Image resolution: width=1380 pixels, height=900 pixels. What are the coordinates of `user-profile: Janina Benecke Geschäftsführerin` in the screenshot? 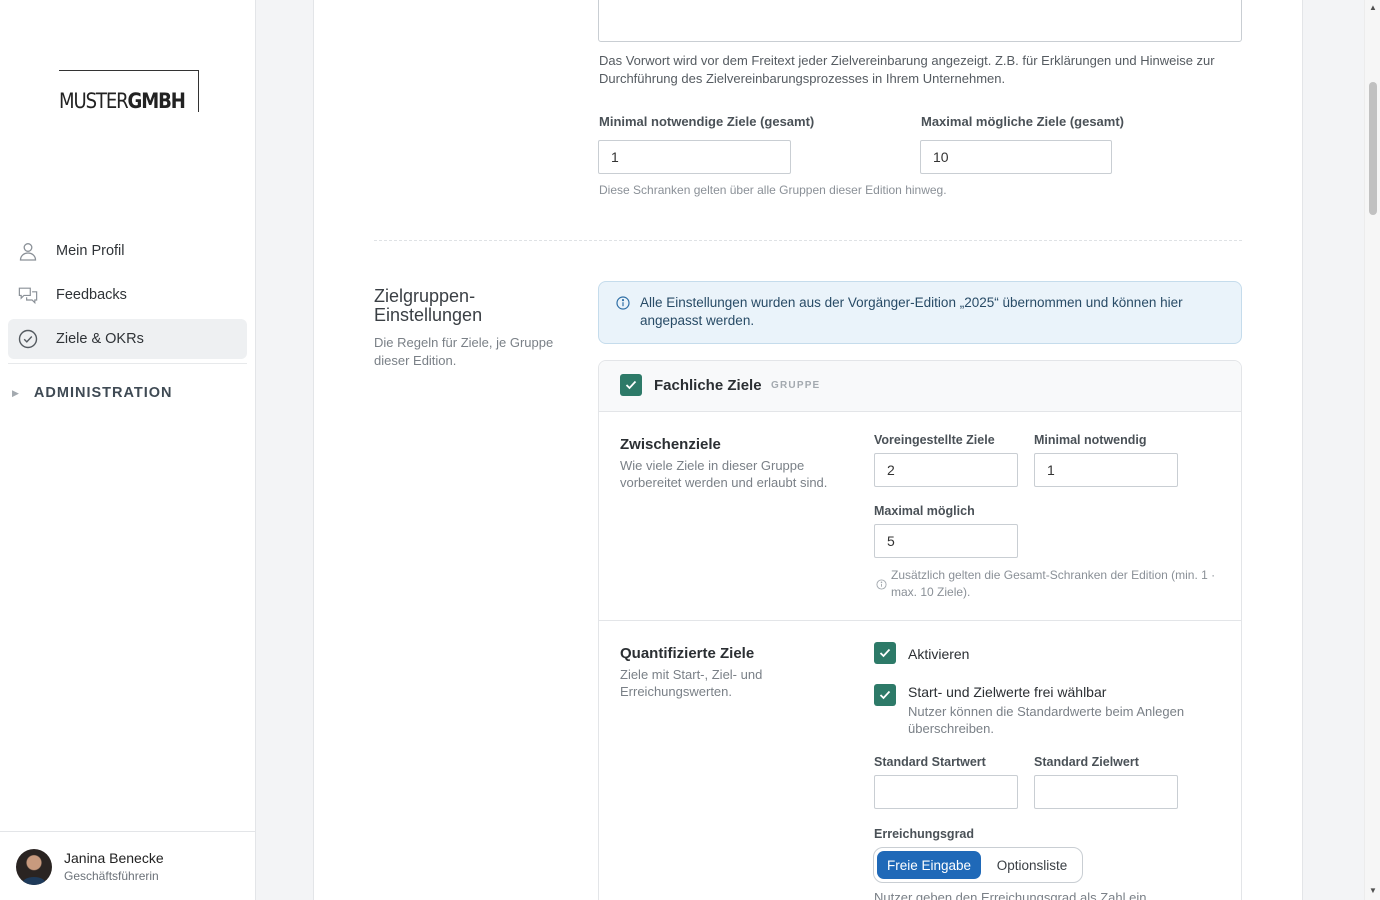 It's located at (127, 865).